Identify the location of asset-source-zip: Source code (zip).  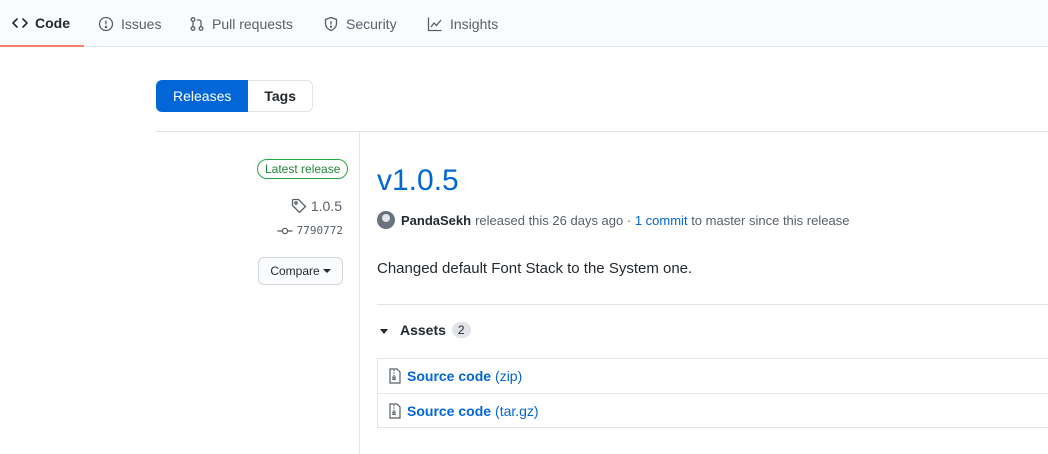
(713, 376).